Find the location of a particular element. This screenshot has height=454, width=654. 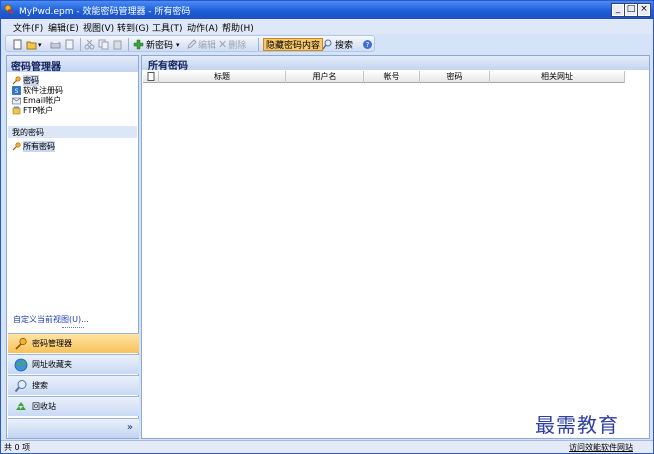

nav-overflow-bar: » is located at coordinates (73, 428).